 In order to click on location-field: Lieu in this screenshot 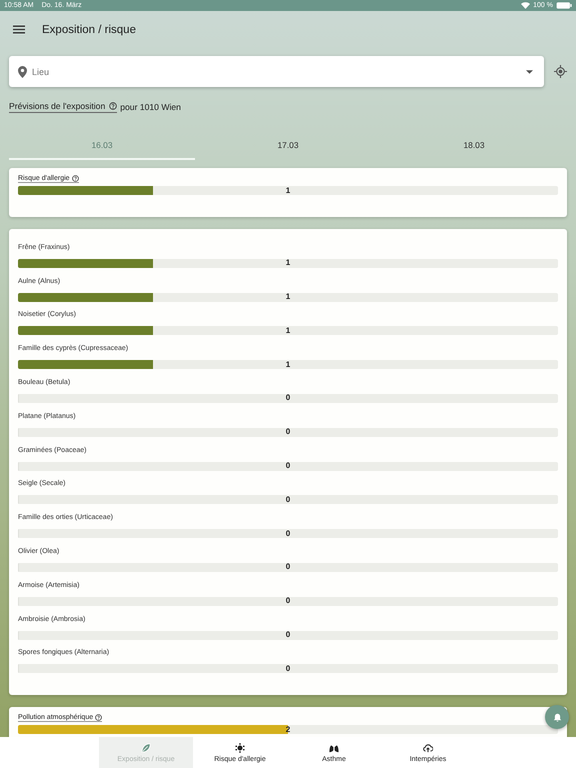, I will do `click(276, 71)`.